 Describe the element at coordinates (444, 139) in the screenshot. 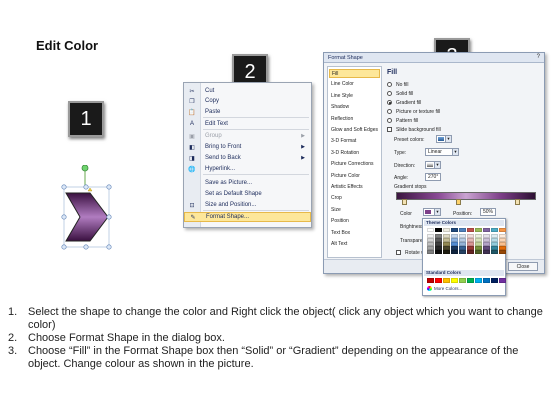

I see `preset-colors-dropdown: ▼` at that location.